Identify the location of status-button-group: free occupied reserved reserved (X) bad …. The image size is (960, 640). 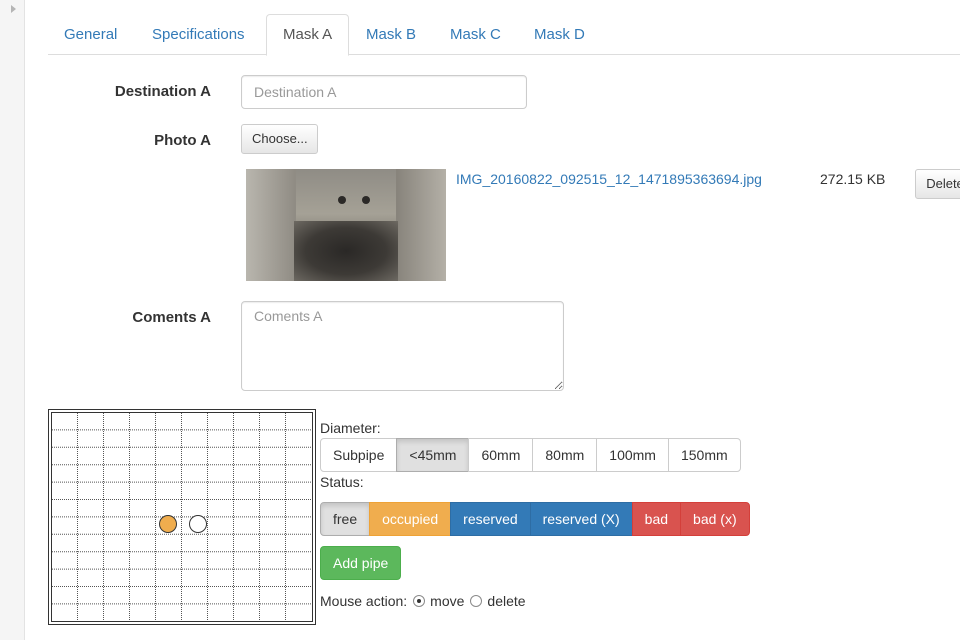
(535, 519).